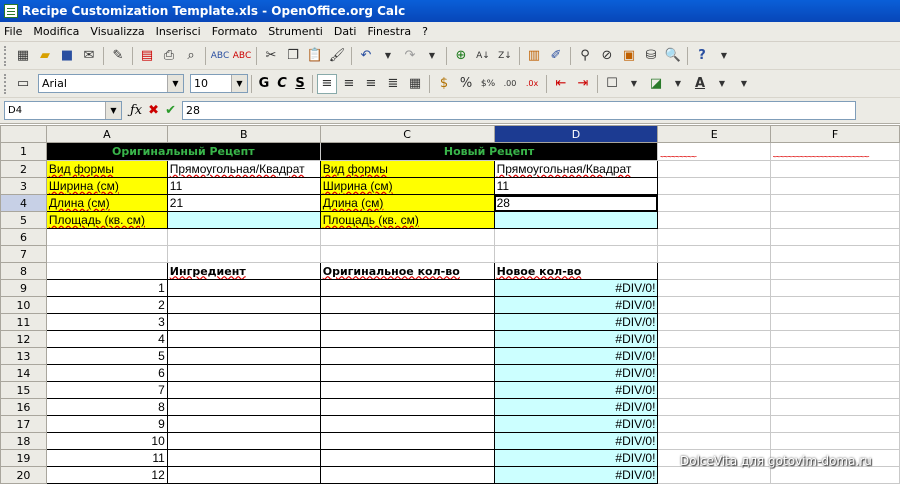  I want to click on navigator-icon: ⊘, so click(607, 56).